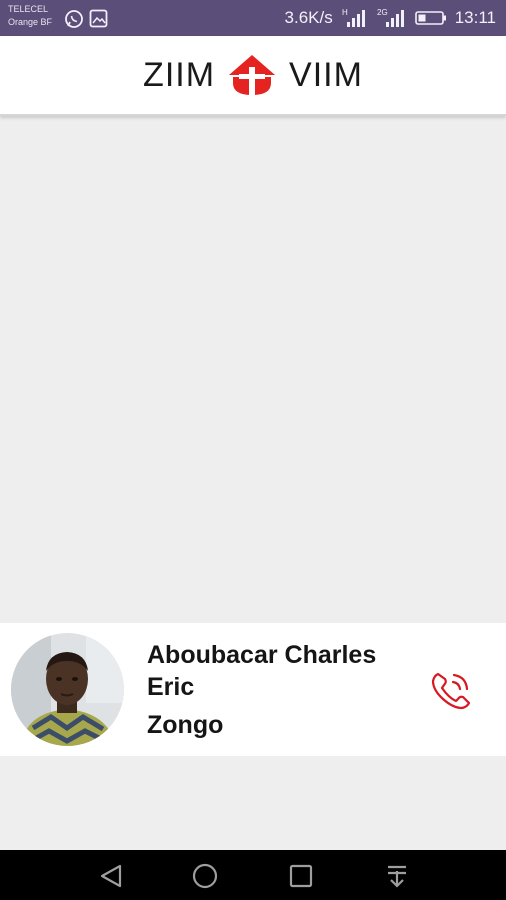  I want to click on app-header: ZIIM VIIM, so click(253, 76).